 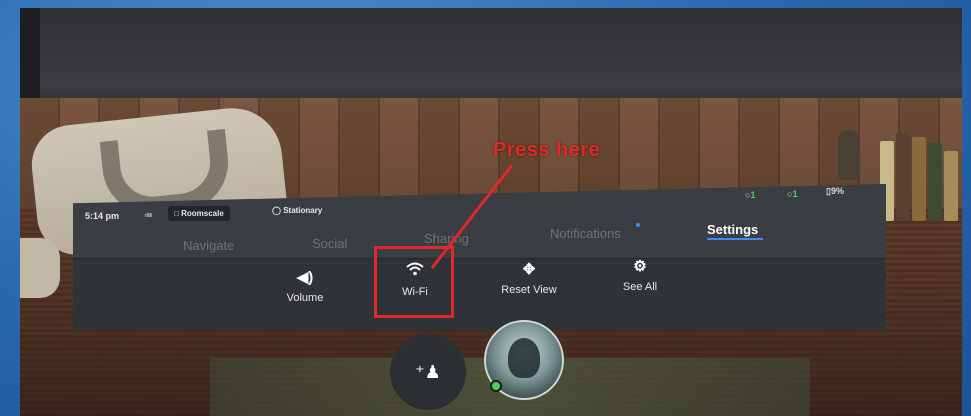 I want to click on annotation-label: Press here, so click(x=547, y=150).